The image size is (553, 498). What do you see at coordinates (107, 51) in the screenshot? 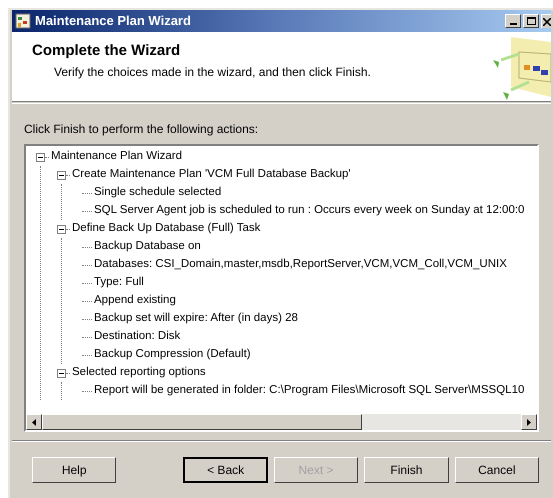
I see `page-title: Complete the Wizard` at bounding box center [107, 51].